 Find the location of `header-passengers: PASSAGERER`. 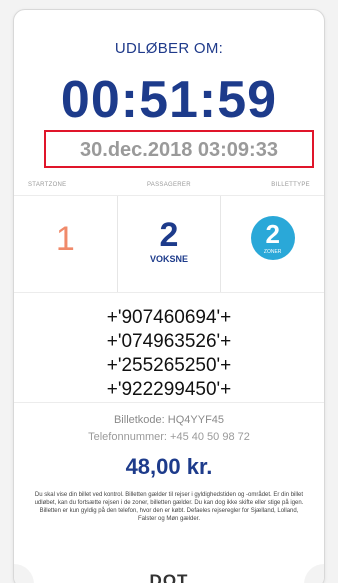

header-passengers: PASSAGERER is located at coordinates (168, 185).